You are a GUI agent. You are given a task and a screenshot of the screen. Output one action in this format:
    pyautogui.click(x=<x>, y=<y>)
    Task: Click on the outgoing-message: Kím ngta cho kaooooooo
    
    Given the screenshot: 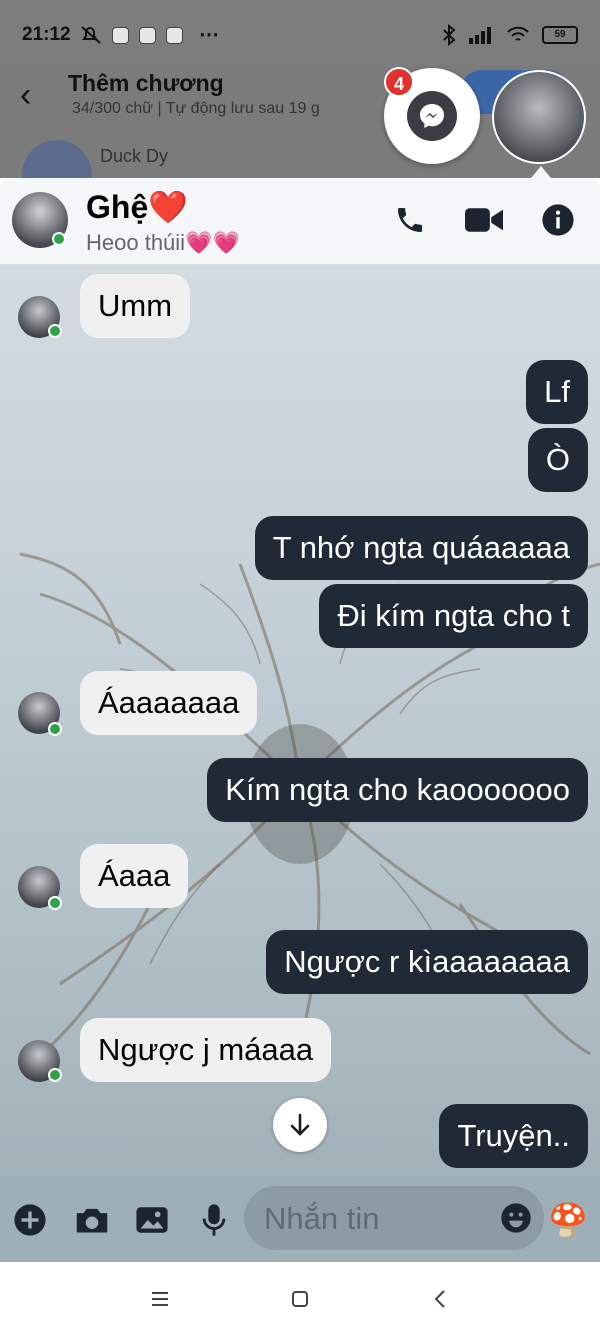 What is the action you would take?
    pyautogui.click(x=397, y=790)
    